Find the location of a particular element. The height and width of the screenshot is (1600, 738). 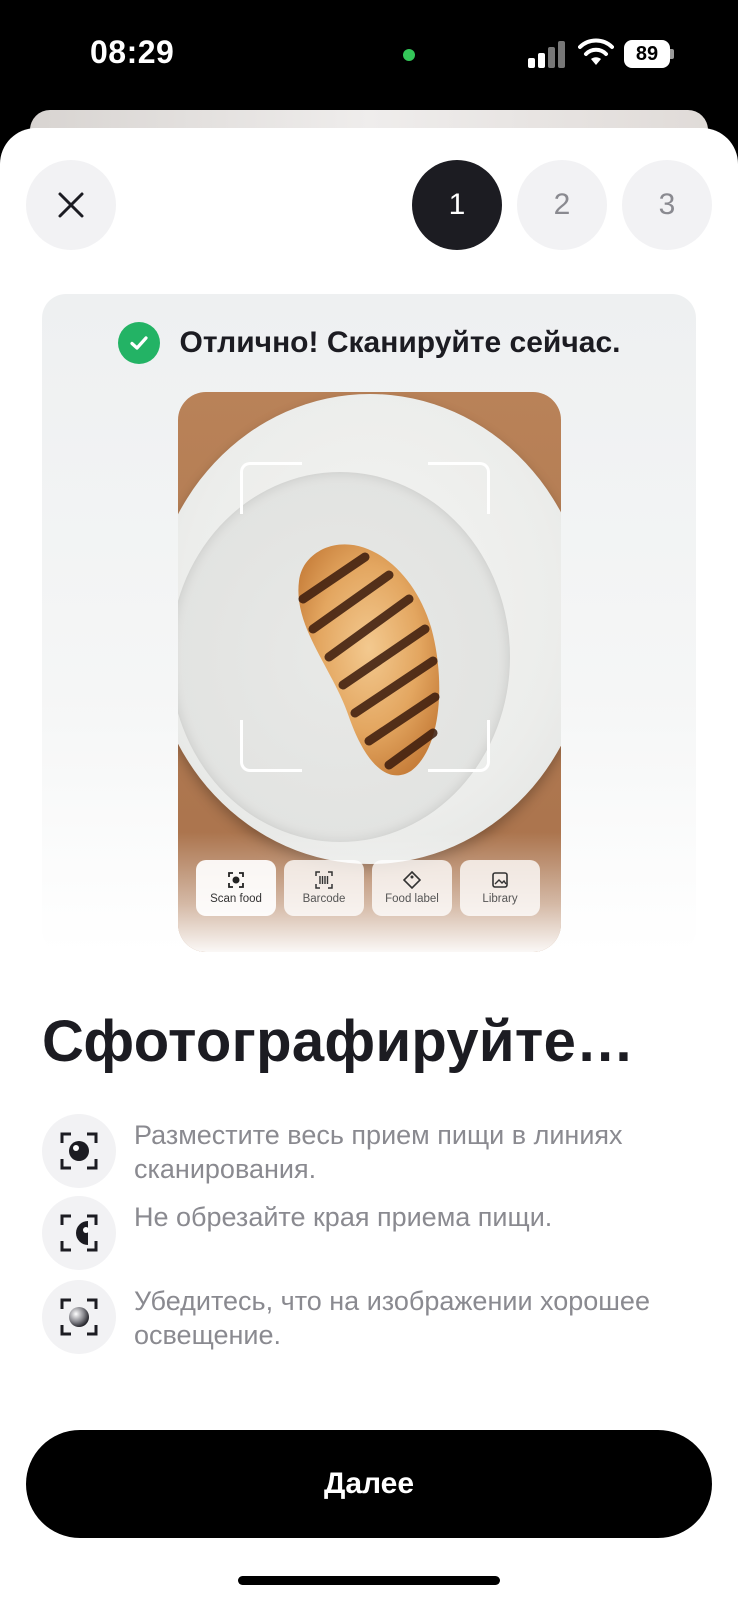

scan-status: Отлично! Сканируйте сейчас. is located at coordinates (369, 343).